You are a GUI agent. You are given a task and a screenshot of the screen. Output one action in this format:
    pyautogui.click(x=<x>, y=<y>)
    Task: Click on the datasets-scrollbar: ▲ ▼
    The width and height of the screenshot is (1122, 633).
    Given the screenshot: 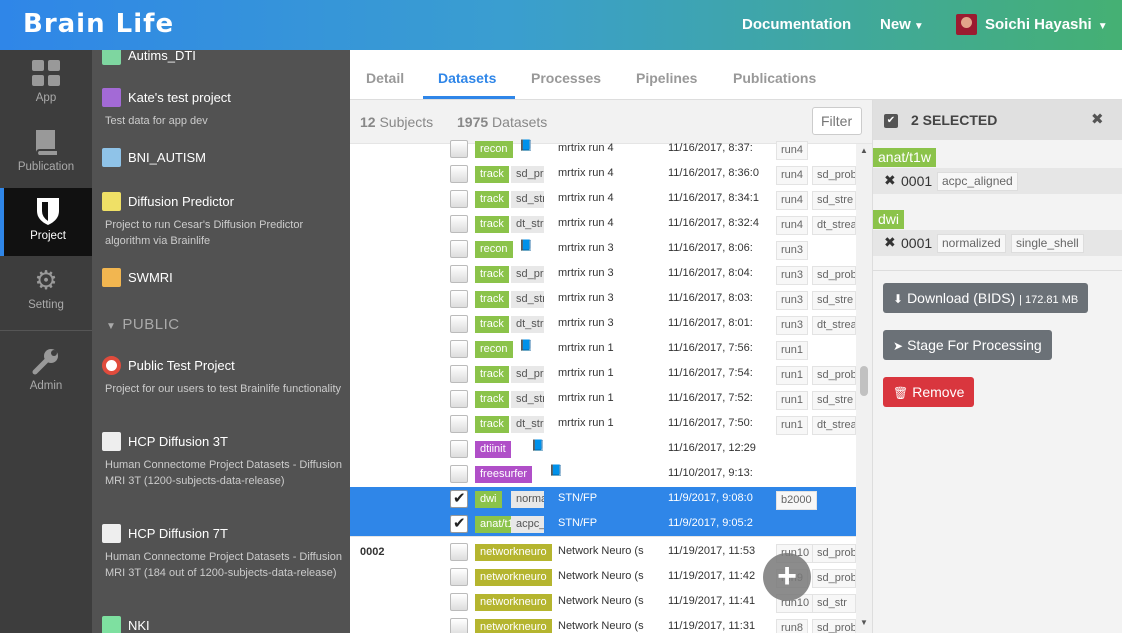 What is the action you would take?
    pyautogui.click(x=864, y=388)
    